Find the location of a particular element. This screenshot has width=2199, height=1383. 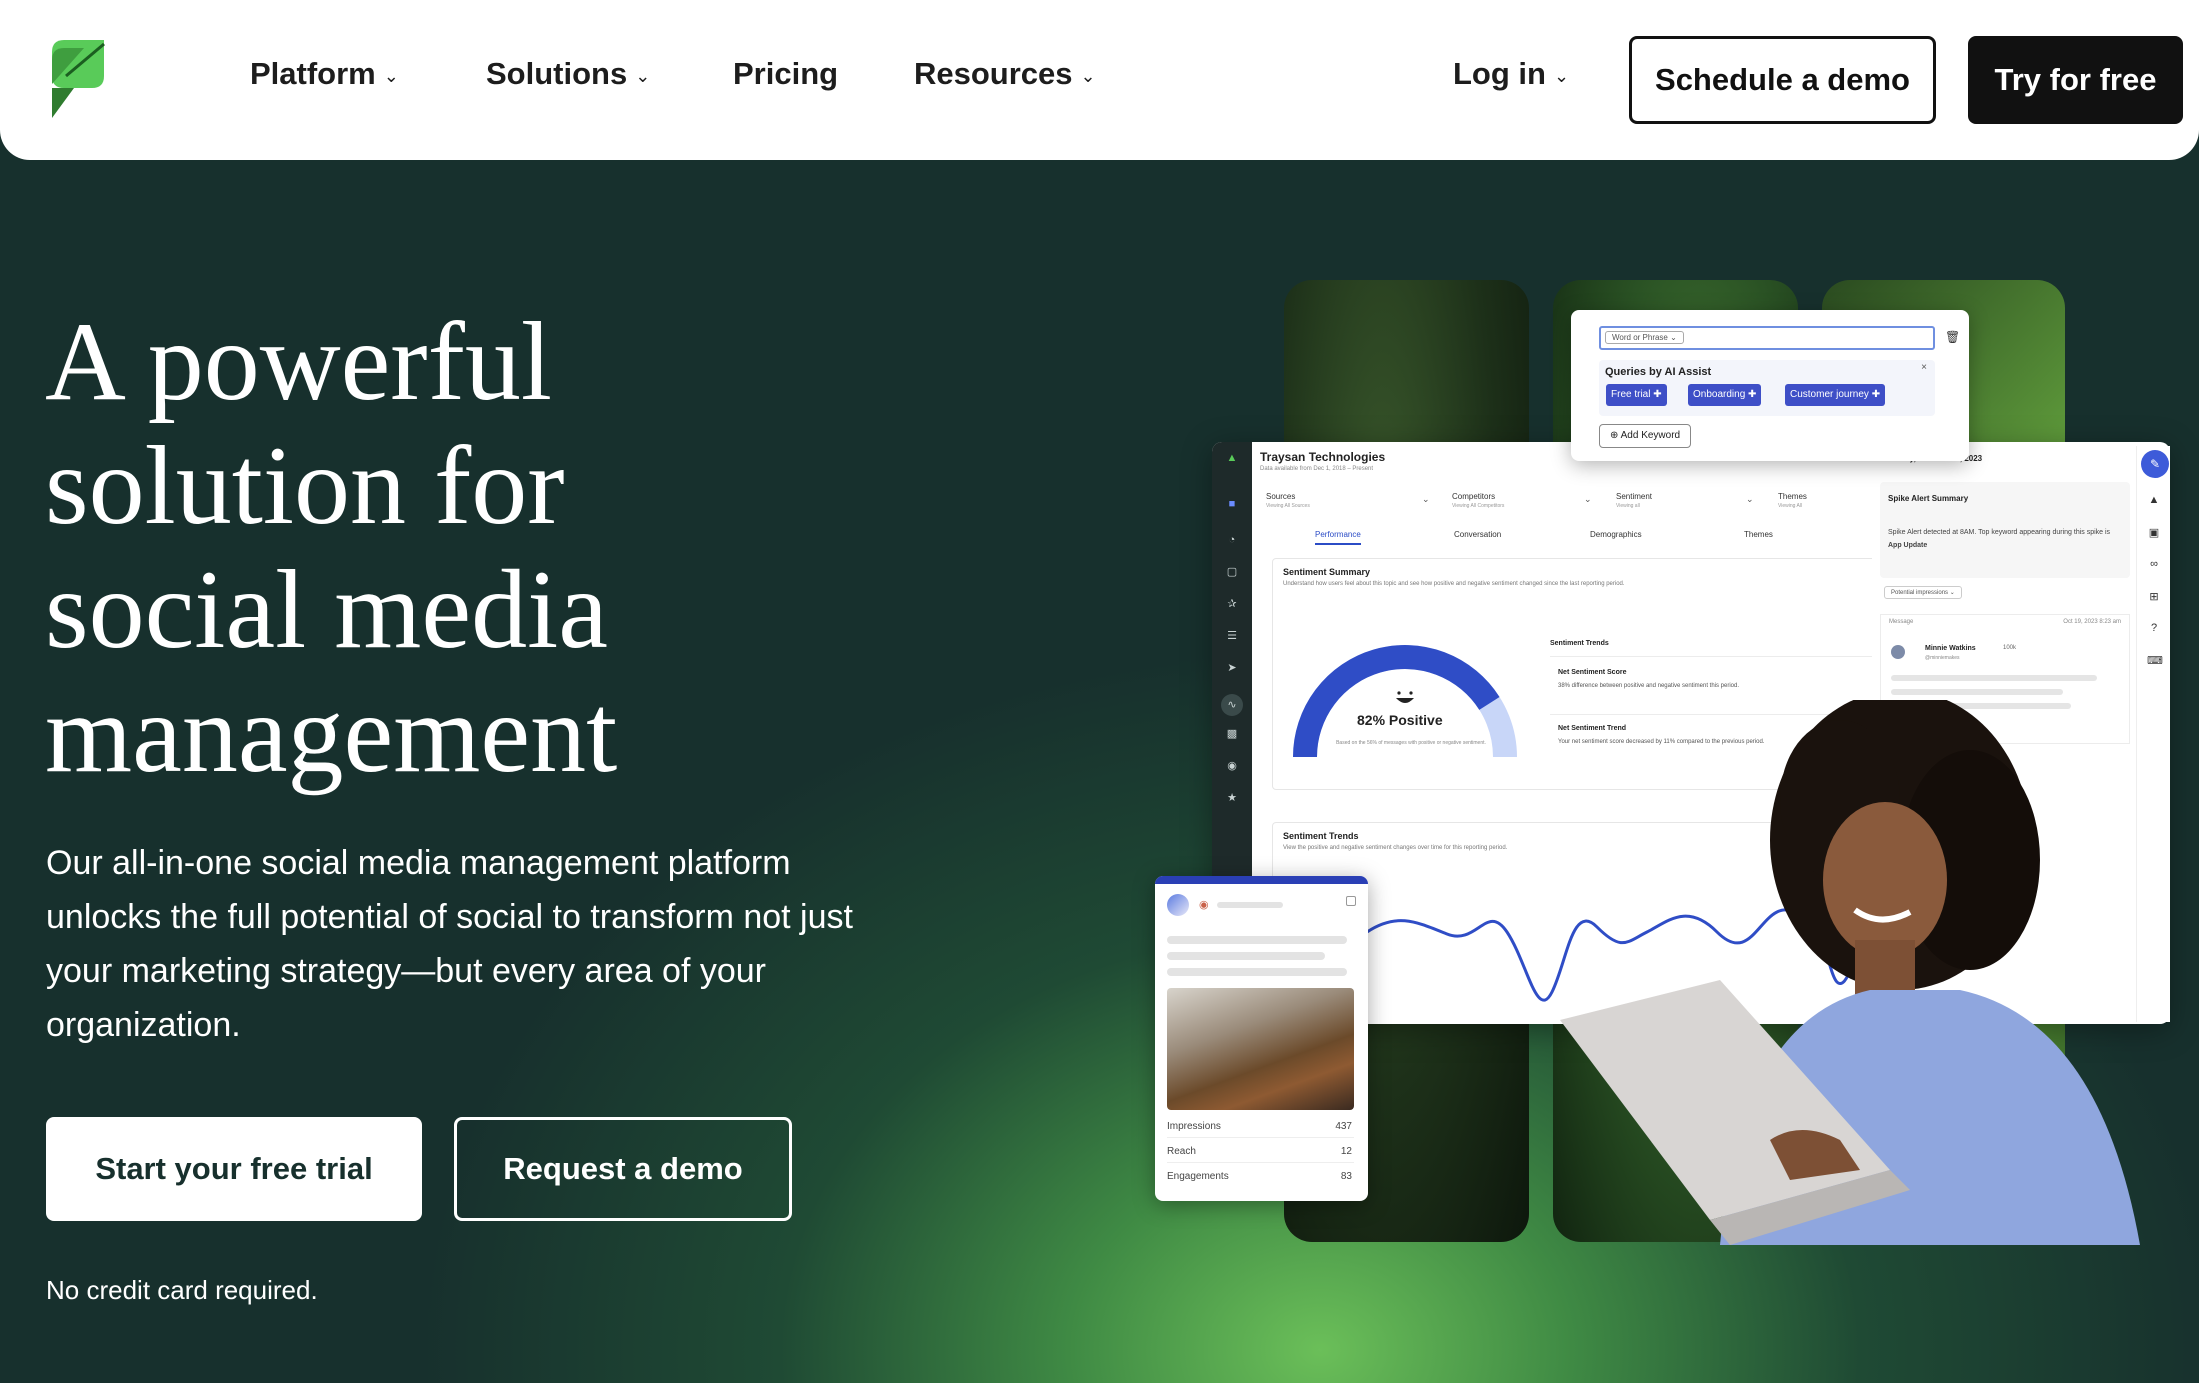

chip-label: Onboarding is located at coordinates (1719, 394).